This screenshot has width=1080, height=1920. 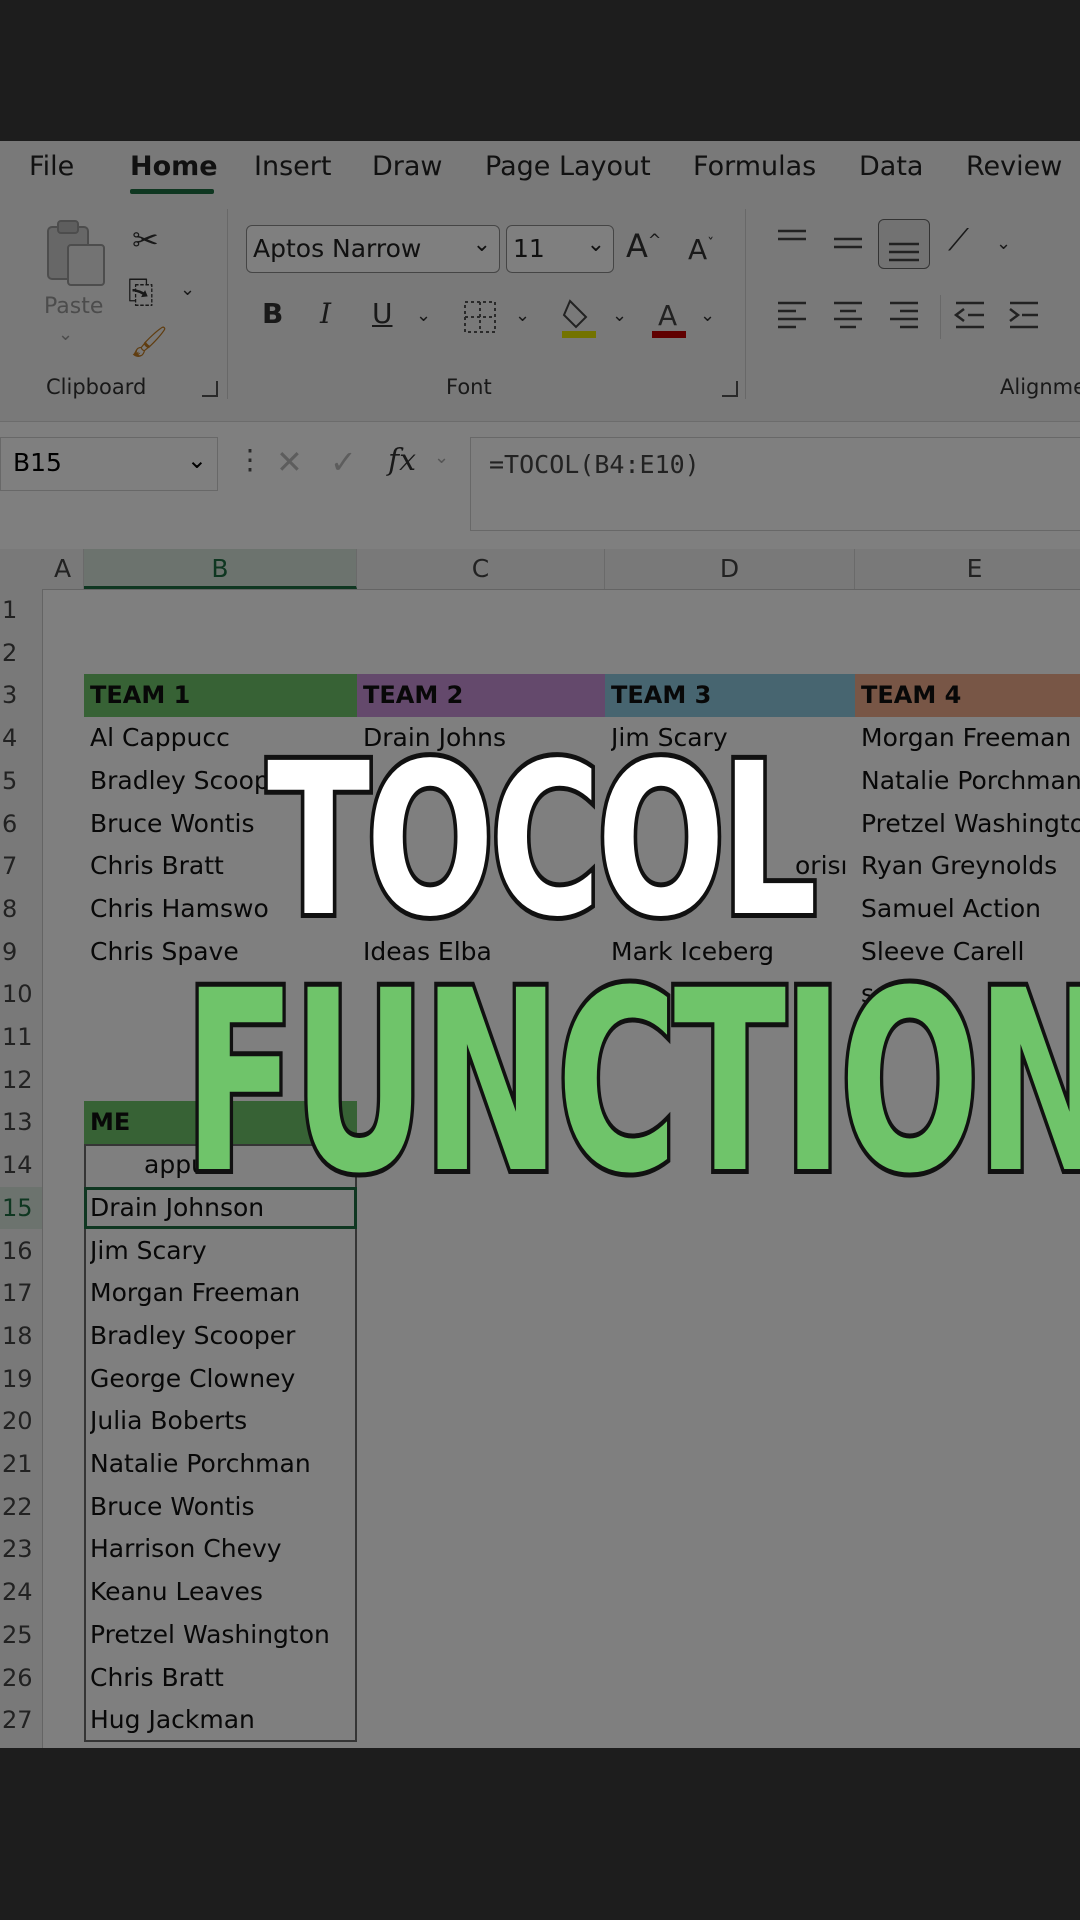 I want to click on overlay-title-line2: FUNCTION, so click(x=630, y=1082).